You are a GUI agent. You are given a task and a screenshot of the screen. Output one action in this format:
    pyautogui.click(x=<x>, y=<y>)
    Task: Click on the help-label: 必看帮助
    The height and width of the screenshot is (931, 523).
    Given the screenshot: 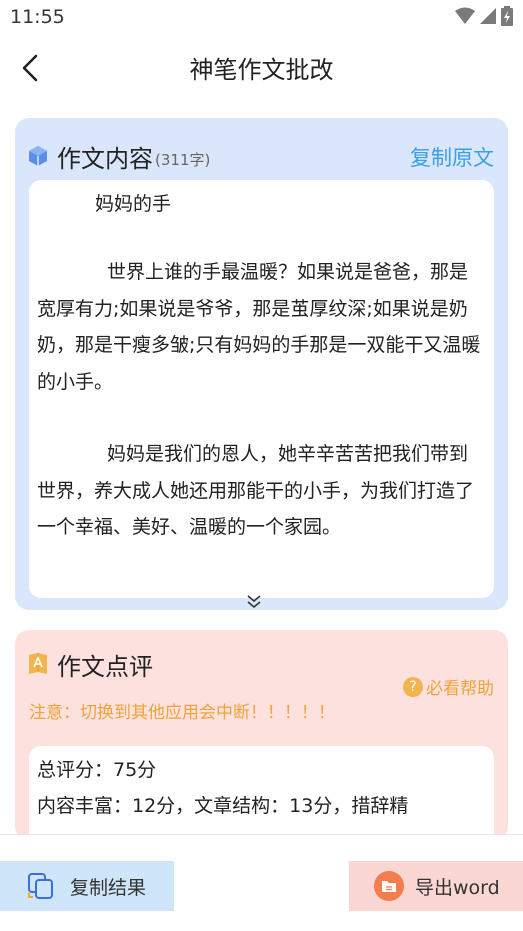 What is the action you would take?
    pyautogui.click(x=460, y=689)
    